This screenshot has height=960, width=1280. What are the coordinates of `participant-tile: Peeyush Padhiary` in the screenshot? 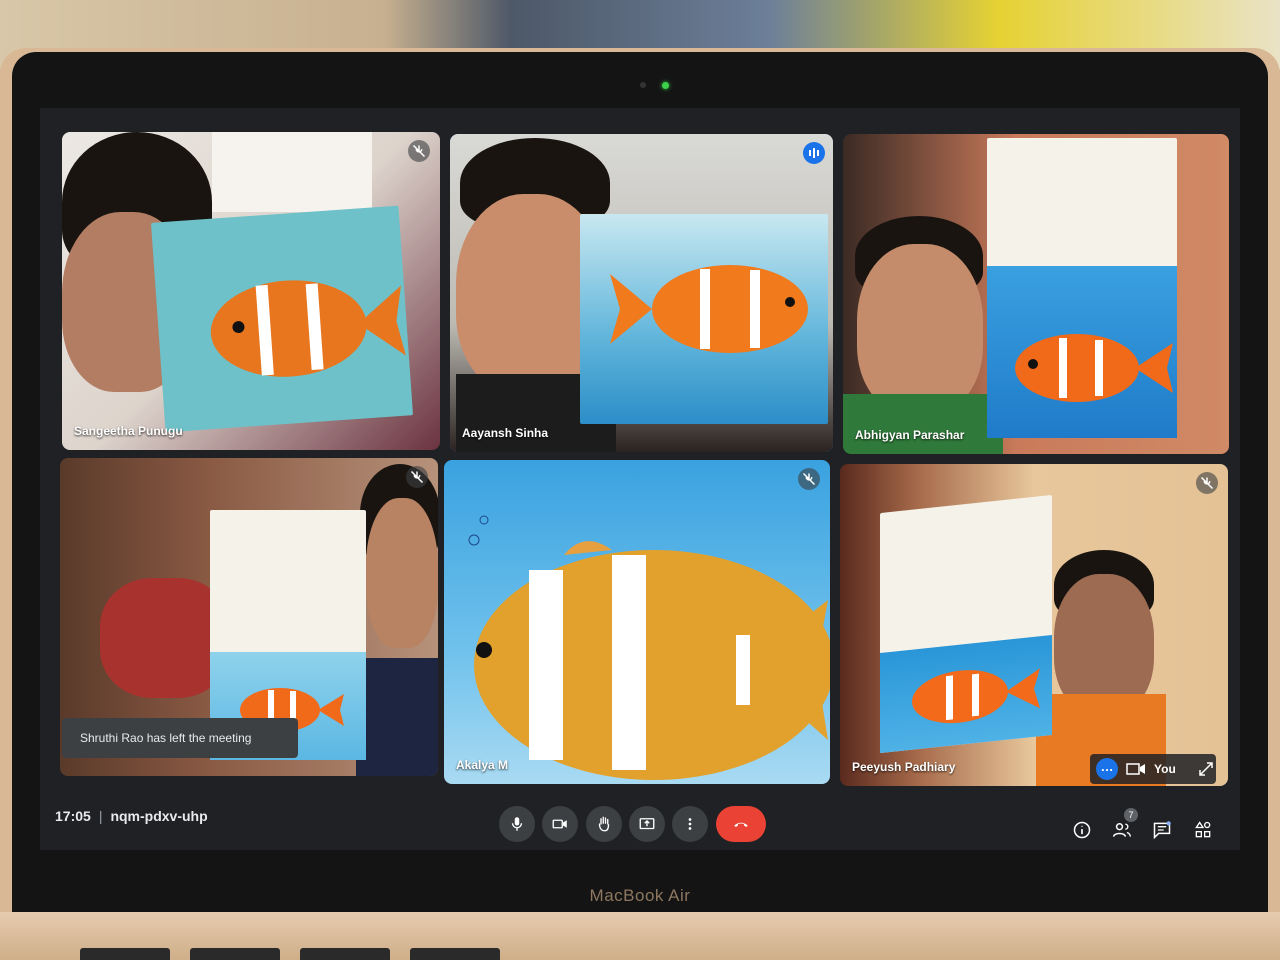 It's located at (1034, 625).